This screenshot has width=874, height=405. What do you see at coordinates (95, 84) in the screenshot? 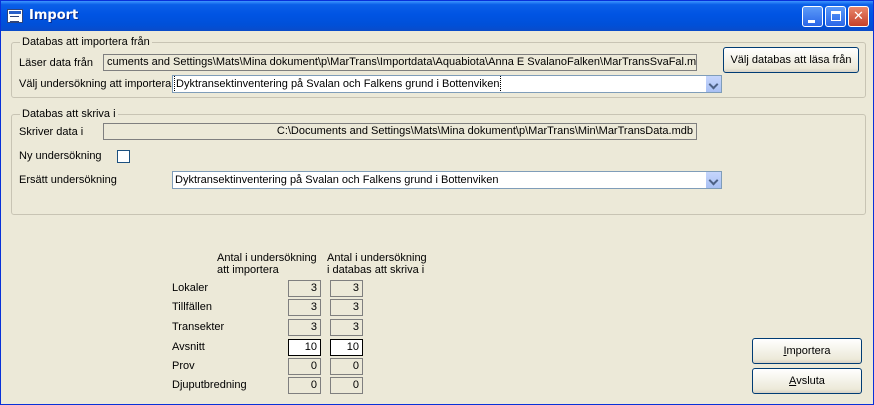
I see `survey-import-label: Välj undersökning att importera` at bounding box center [95, 84].